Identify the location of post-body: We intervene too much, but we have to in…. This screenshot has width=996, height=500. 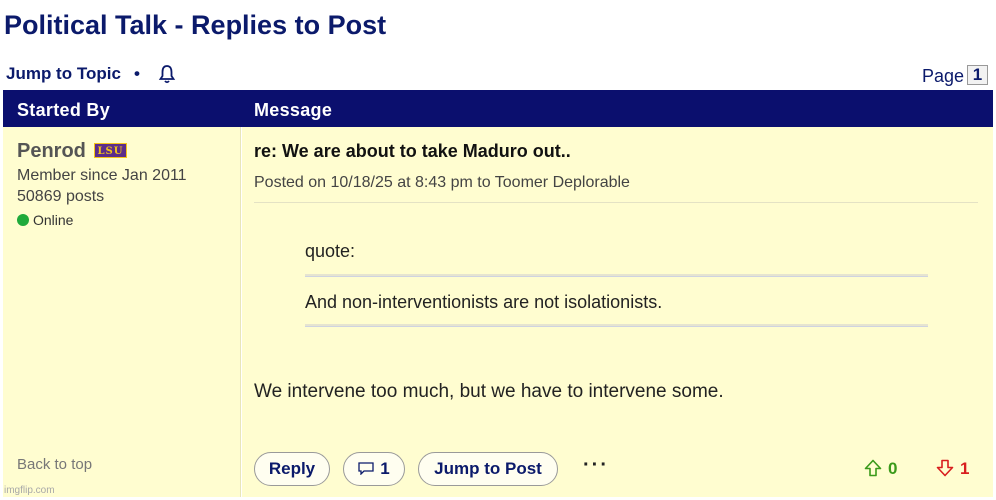
(489, 391).